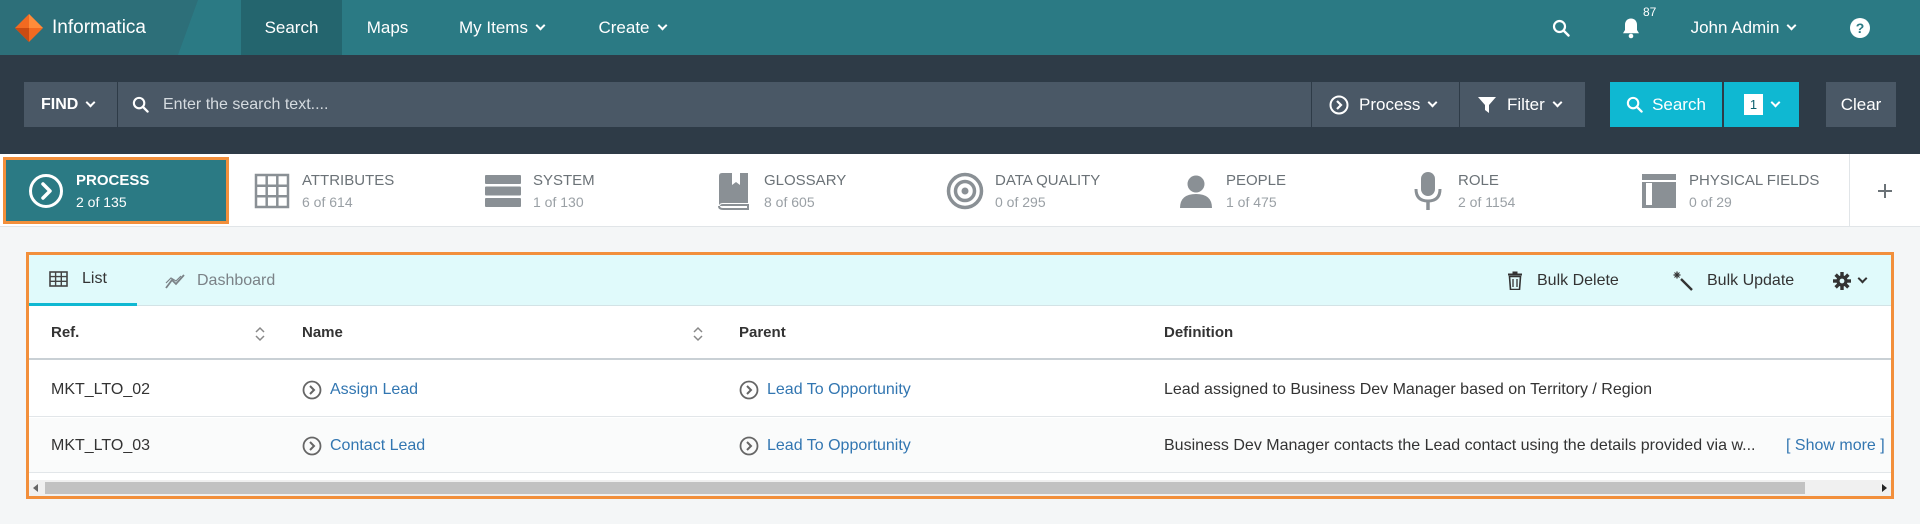 This screenshot has height=524, width=1920. Describe the element at coordinates (101, 445) in the screenshot. I see `row-ref: MKT_LTO_03` at that location.